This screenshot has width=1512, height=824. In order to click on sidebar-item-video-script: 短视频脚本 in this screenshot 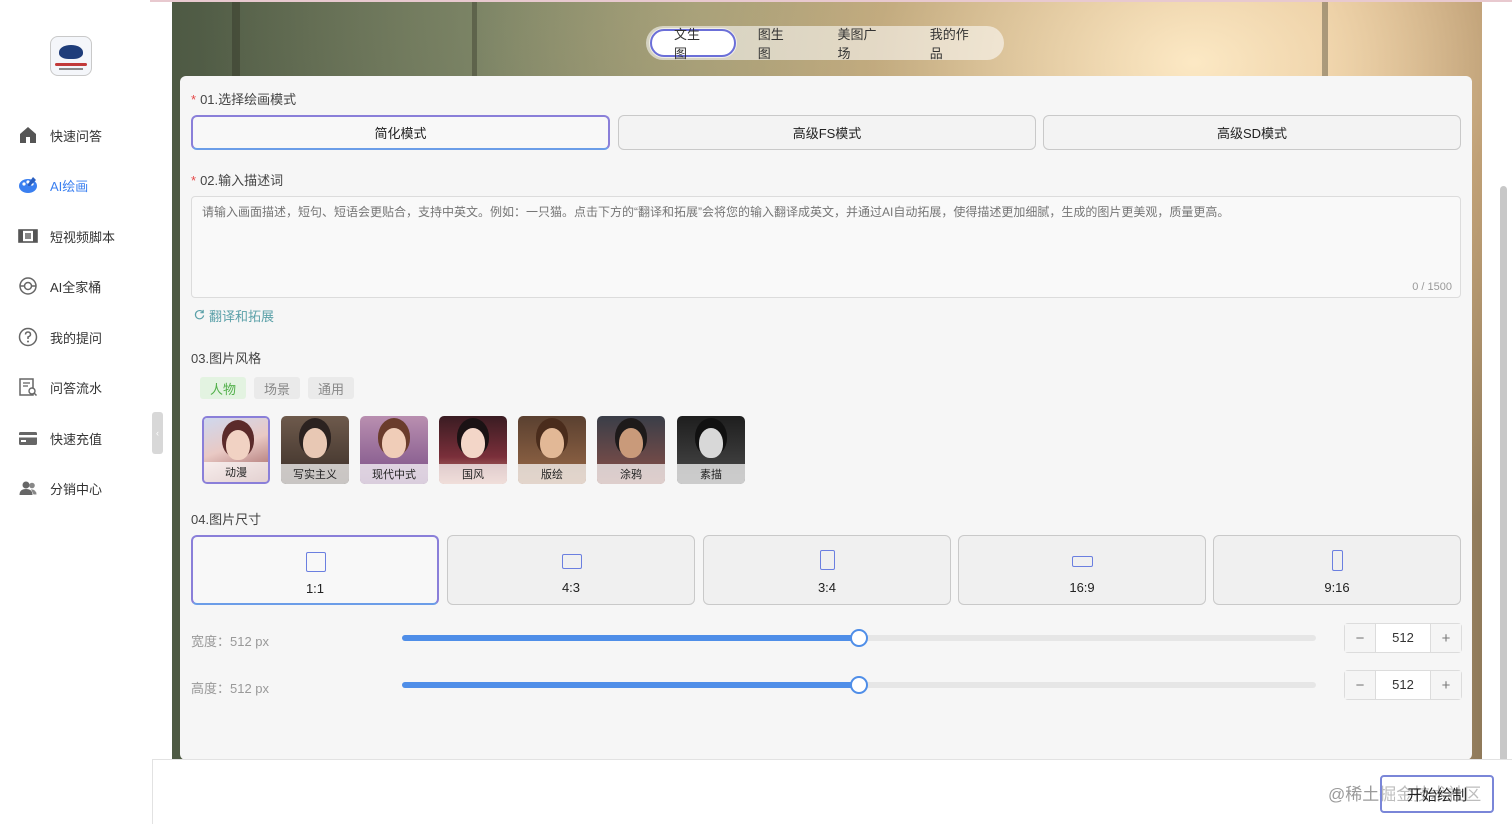, I will do `click(66, 236)`.